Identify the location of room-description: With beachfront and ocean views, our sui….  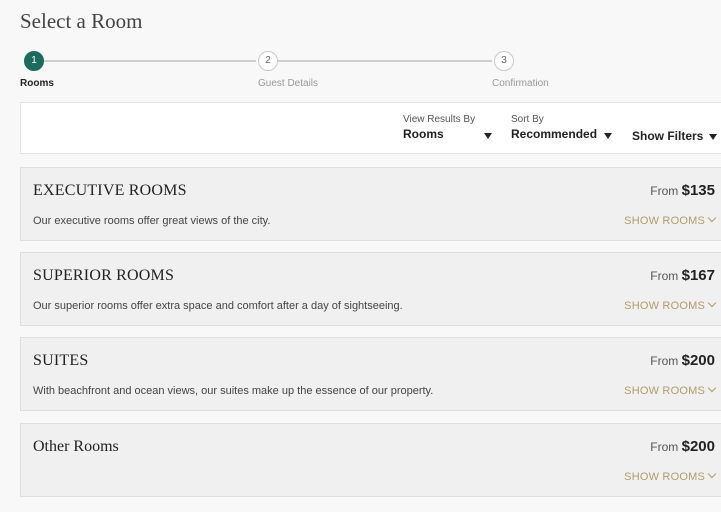
(233, 391).